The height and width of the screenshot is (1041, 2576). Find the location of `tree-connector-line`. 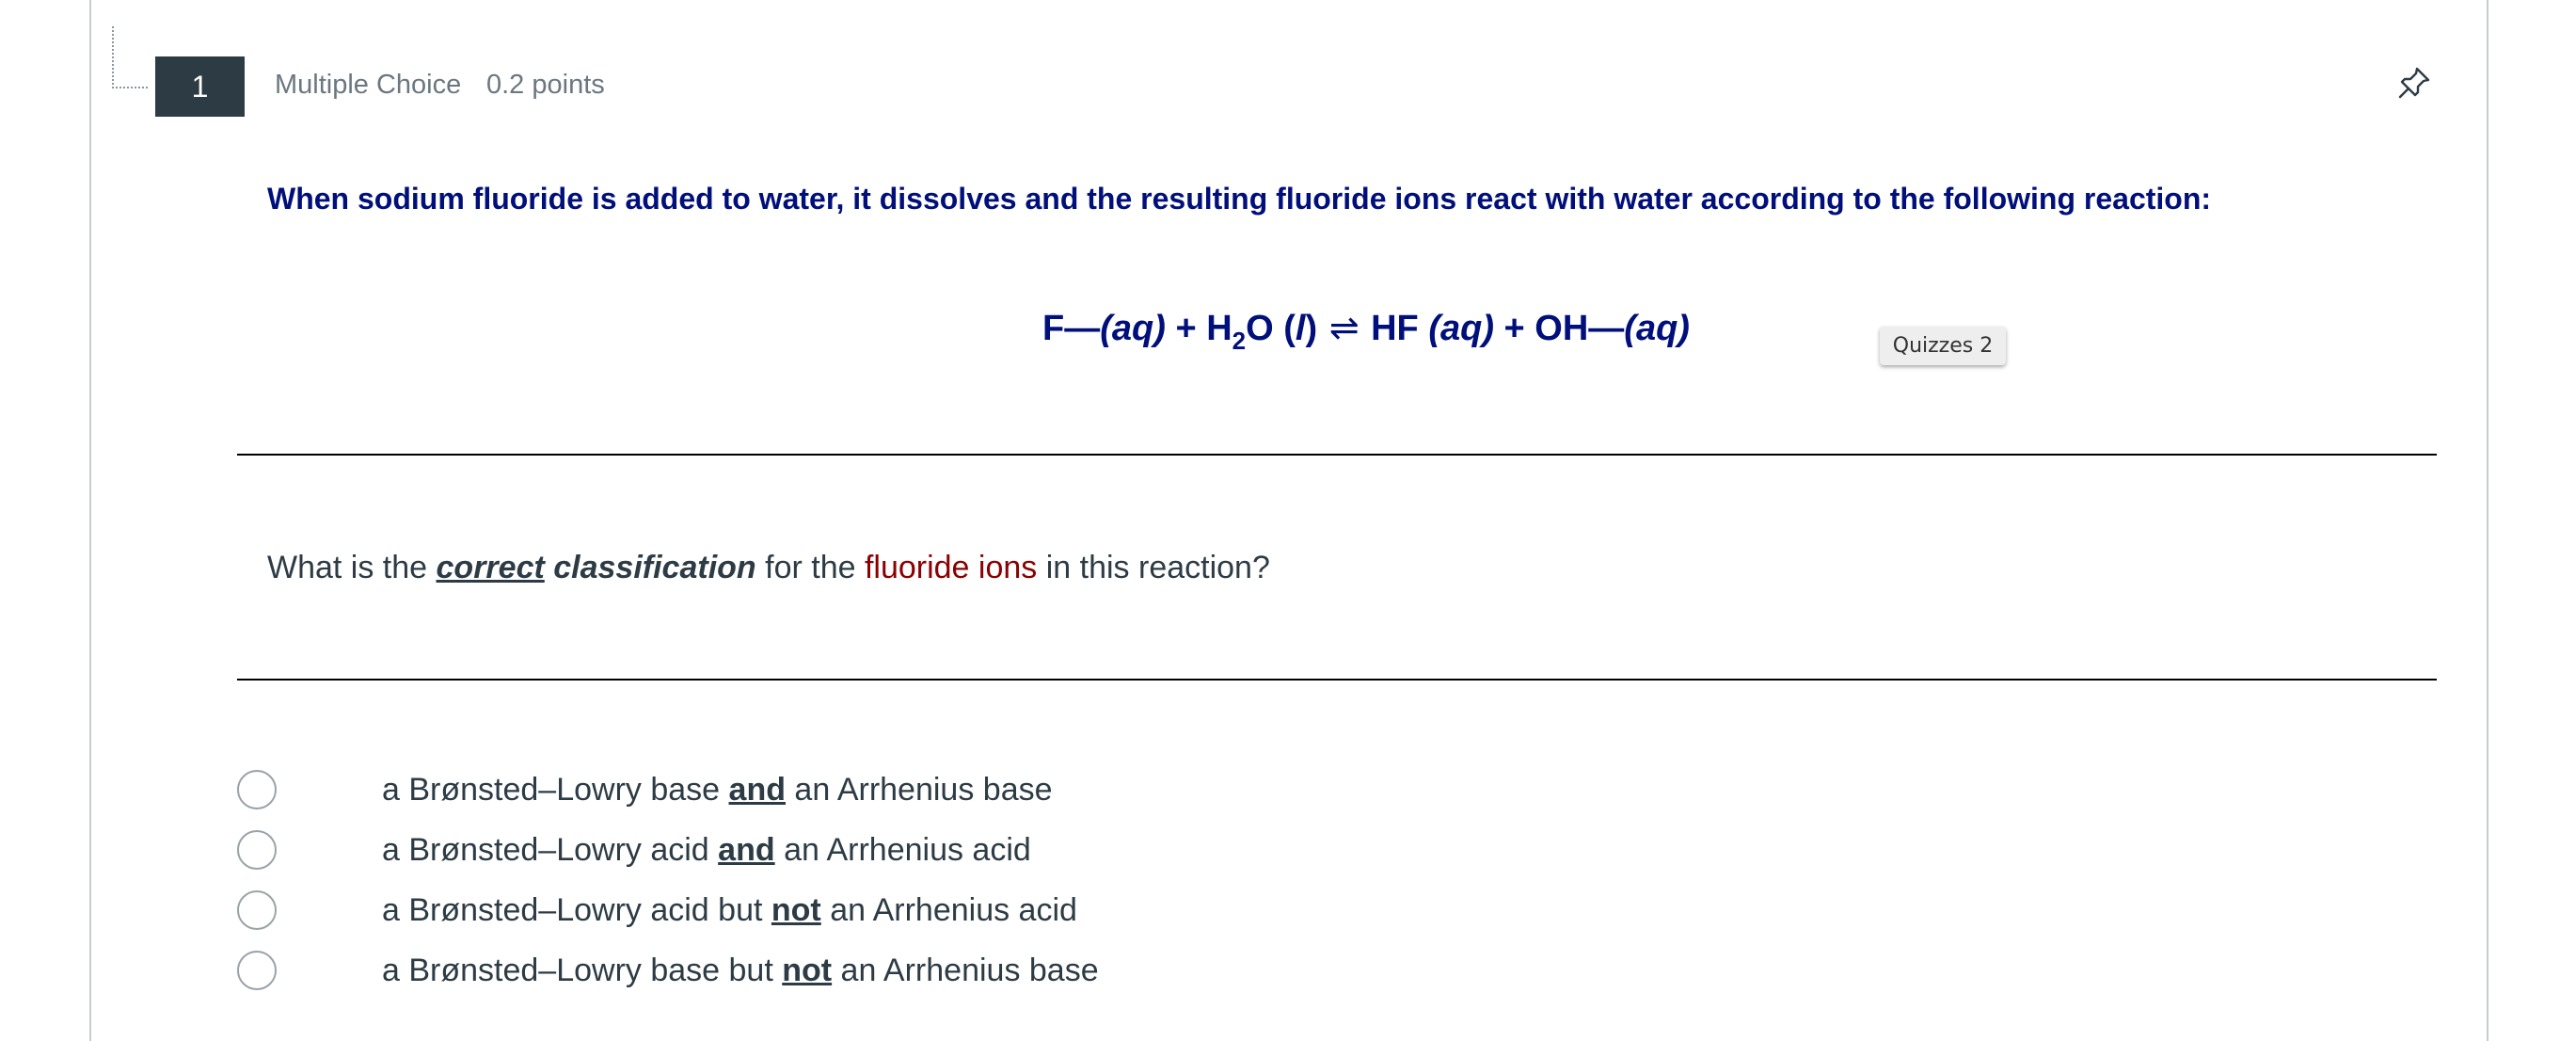

tree-connector-line is located at coordinates (130, 57).